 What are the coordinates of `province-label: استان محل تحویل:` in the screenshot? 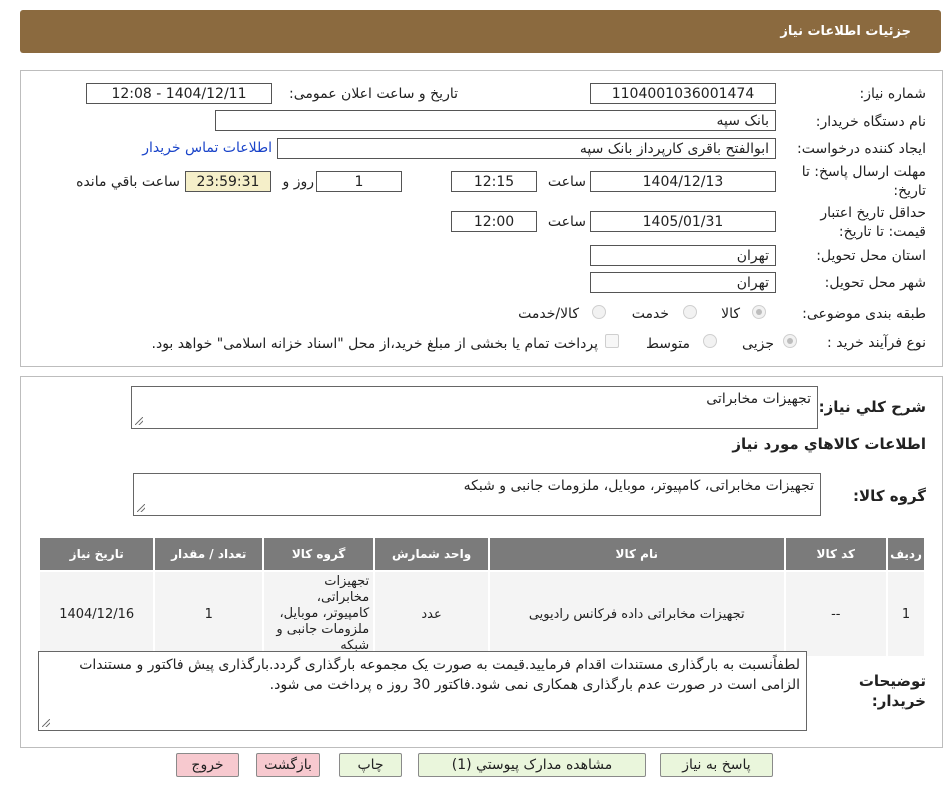 It's located at (871, 256).